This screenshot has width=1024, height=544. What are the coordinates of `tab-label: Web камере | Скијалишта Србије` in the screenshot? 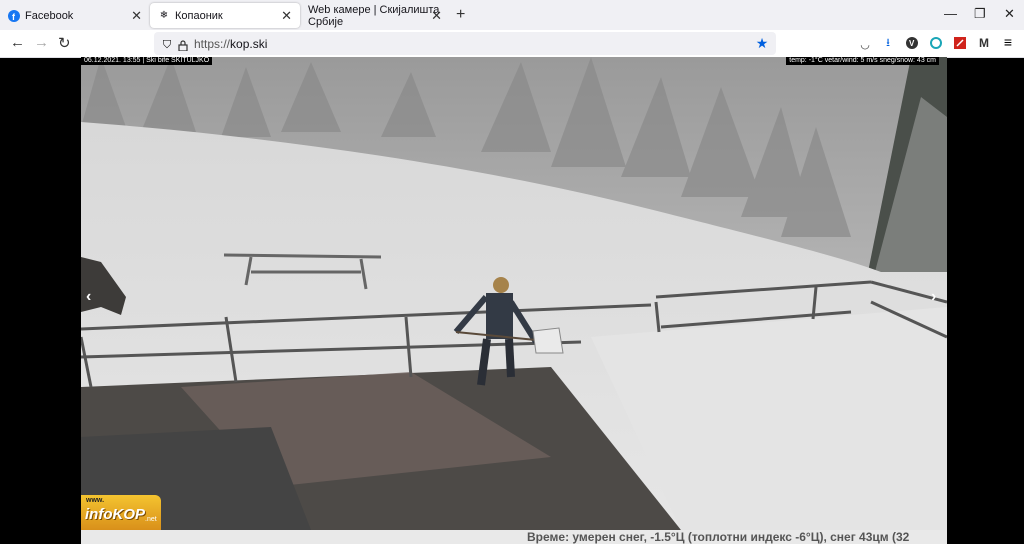 It's located at (374, 15).